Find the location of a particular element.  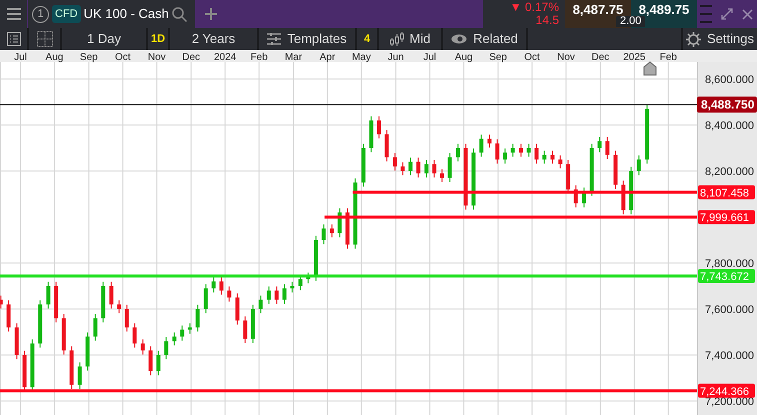

add-tab-icon is located at coordinates (211, 14).